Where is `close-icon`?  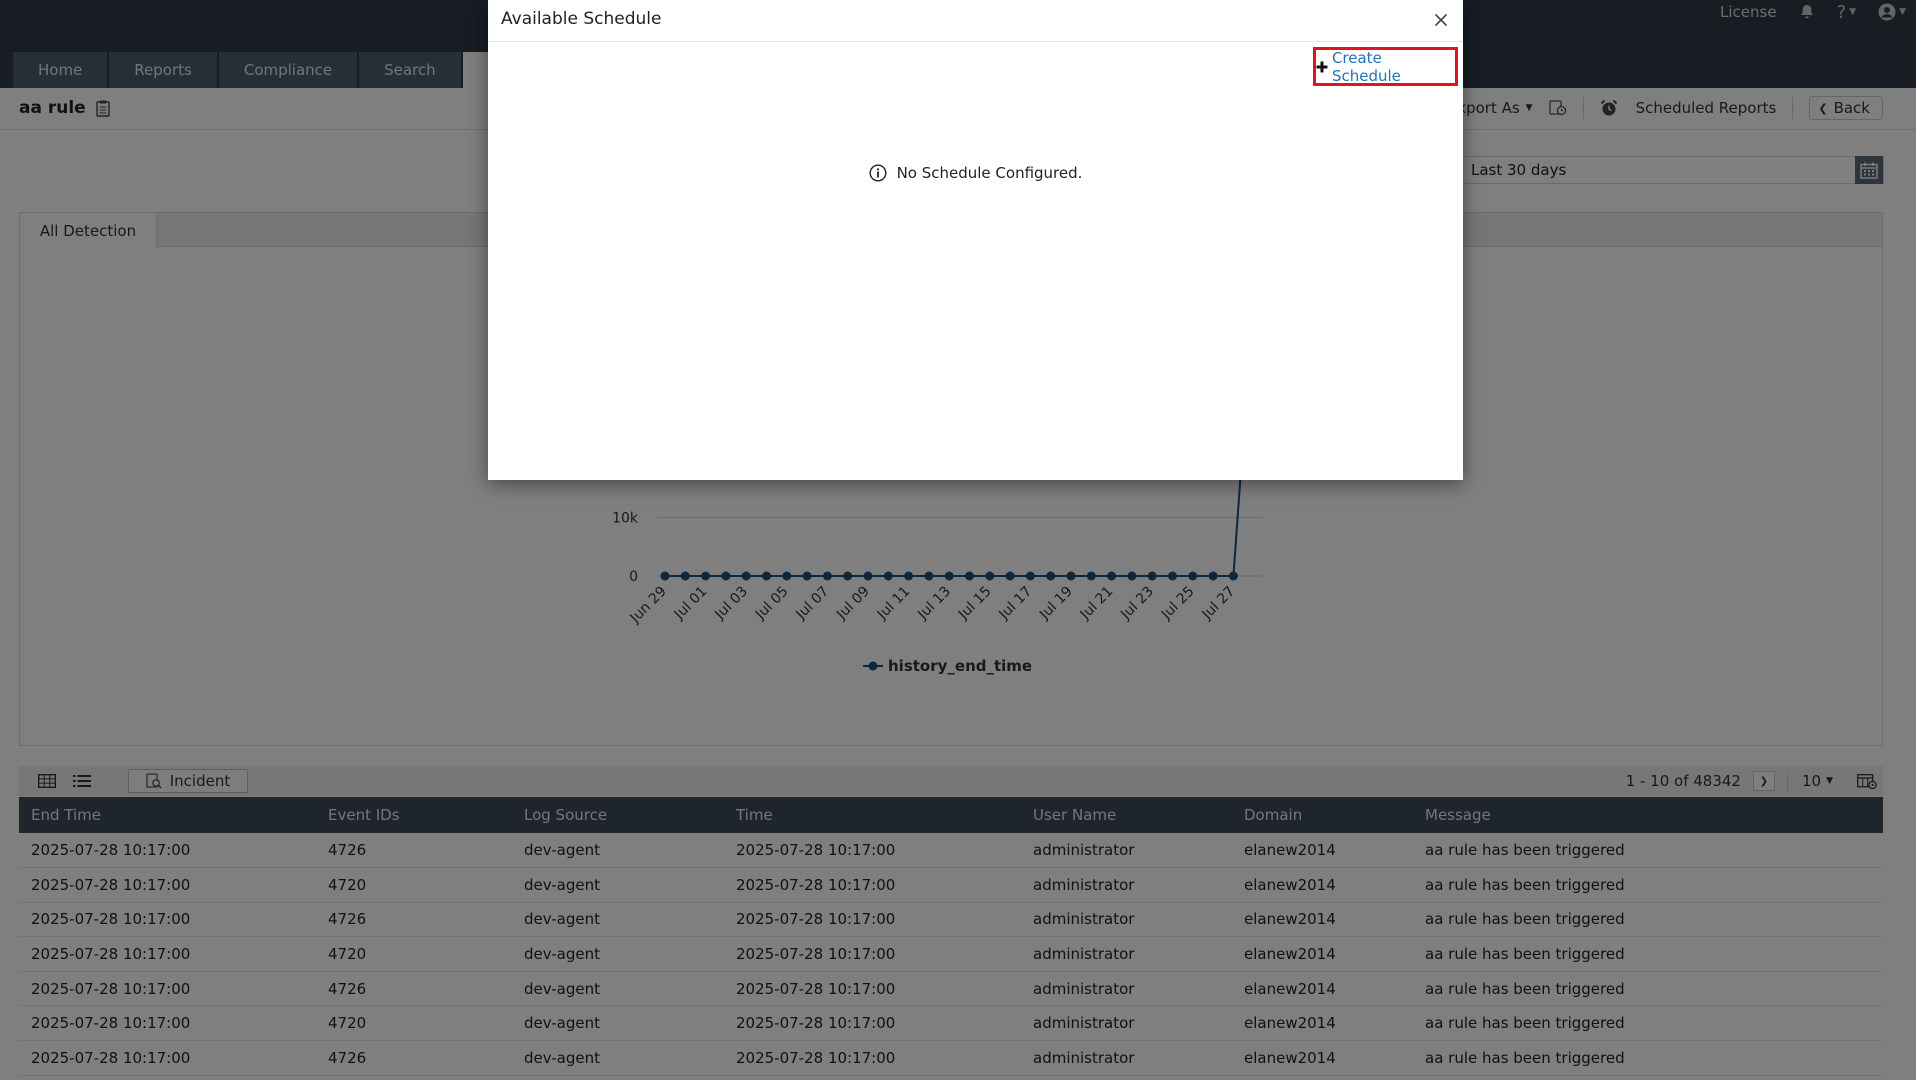 close-icon is located at coordinates (1441, 20).